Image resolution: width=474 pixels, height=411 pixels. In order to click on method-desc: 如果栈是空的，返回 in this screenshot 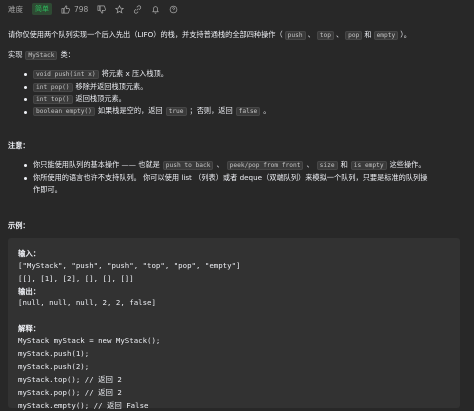, I will do `click(130, 110)`.